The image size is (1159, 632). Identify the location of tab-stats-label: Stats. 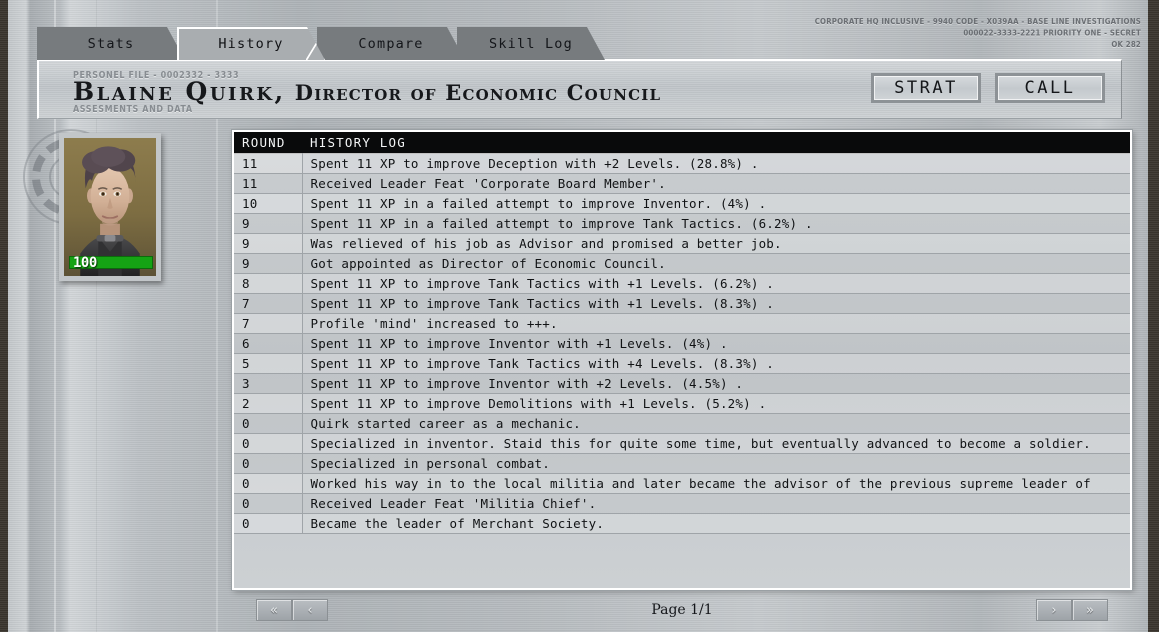
(111, 43).